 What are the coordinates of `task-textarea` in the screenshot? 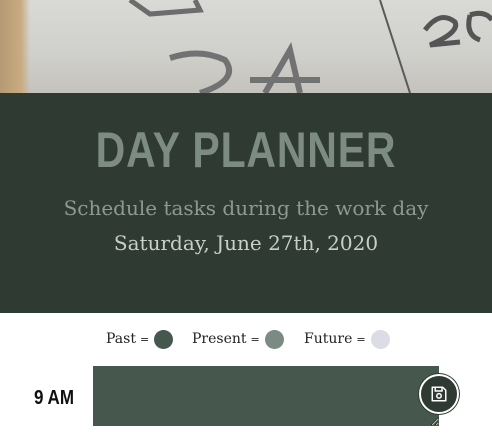 It's located at (266, 396).